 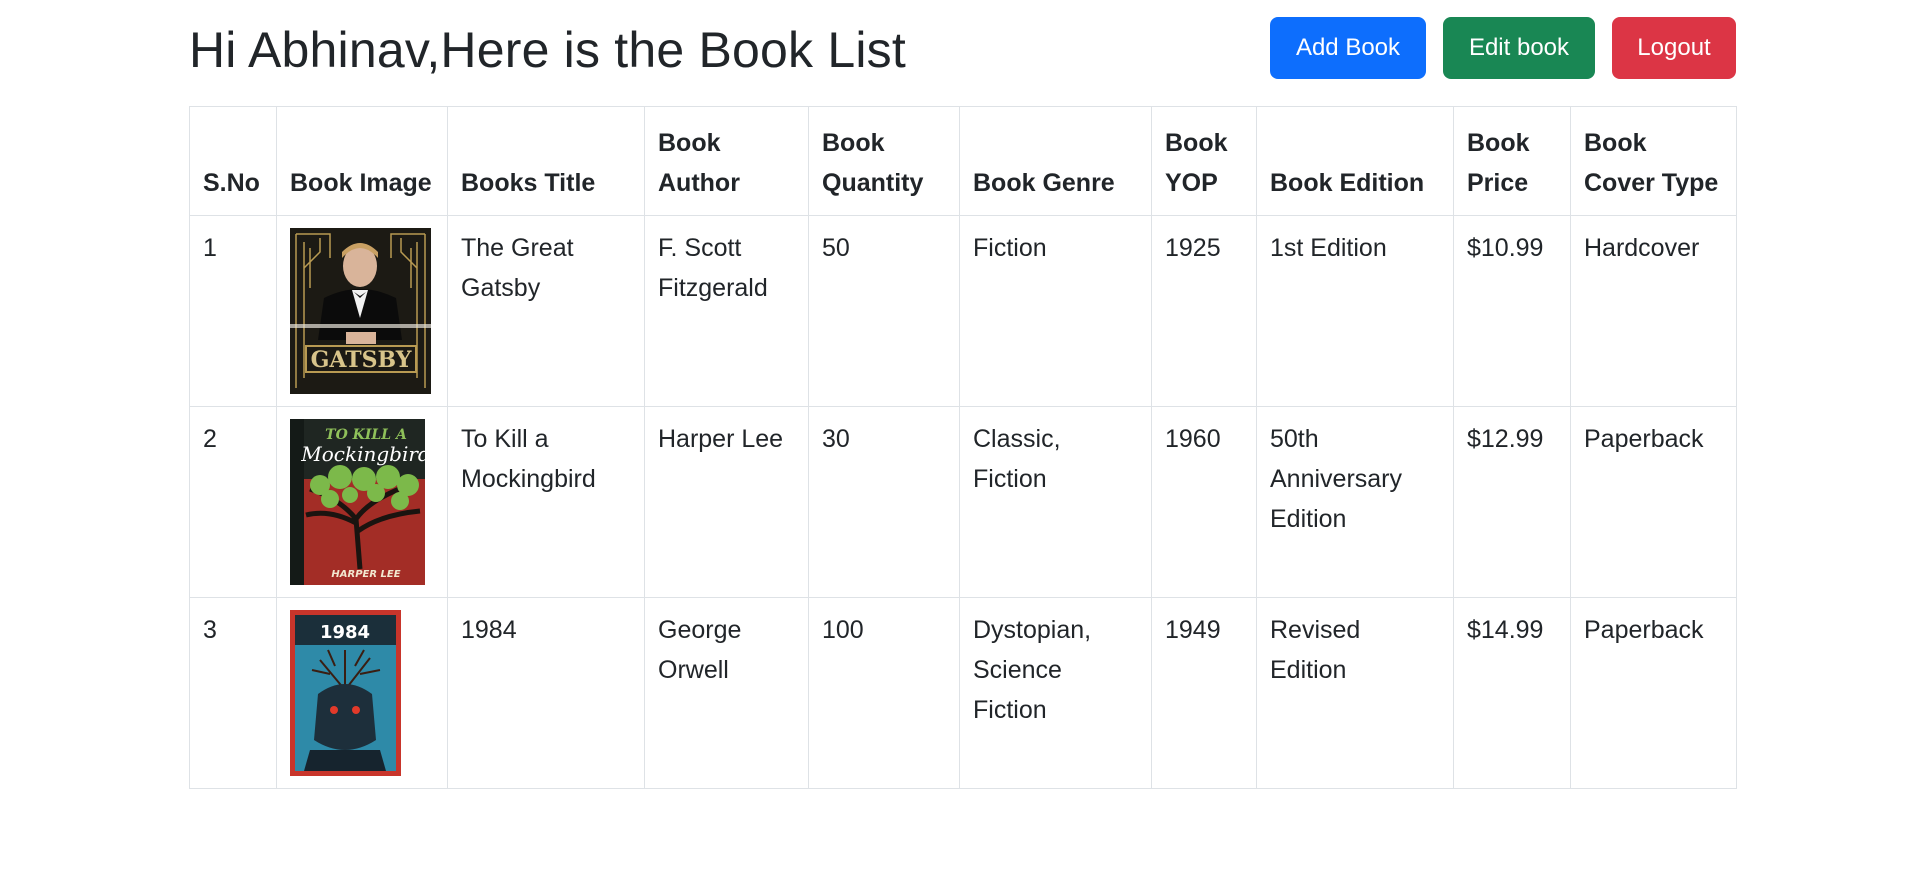 I want to click on logout-button: Logout, so click(x=1674, y=48).